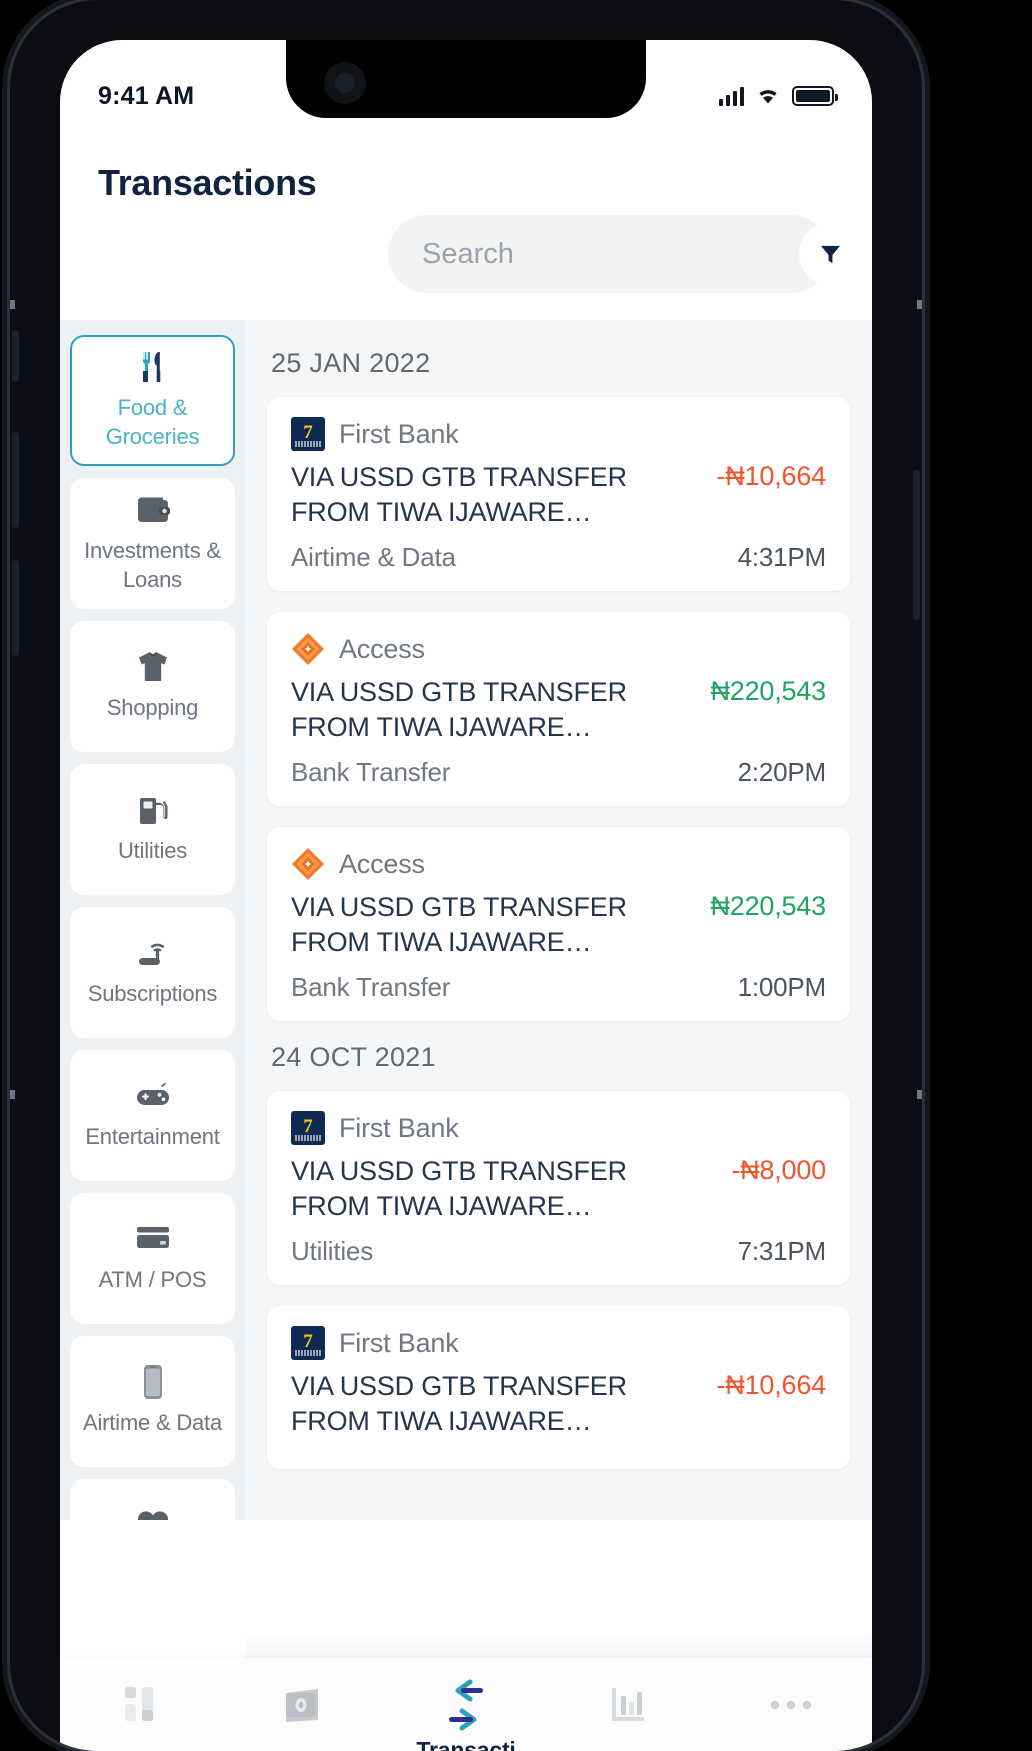 The image size is (1032, 1751). What do you see at coordinates (815, 96) in the screenshot?
I see `battery-full-icon` at bounding box center [815, 96].